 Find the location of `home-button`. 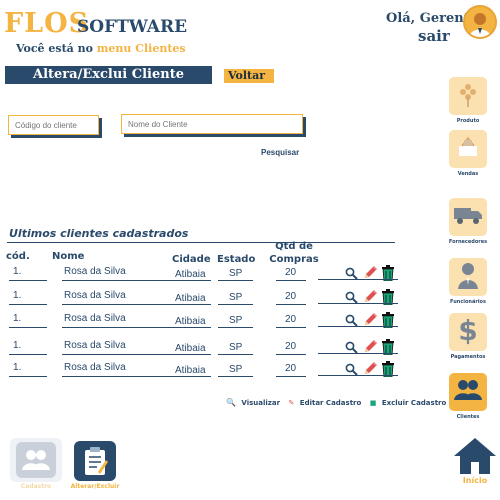

home-button is located at coordinates (475, 456).